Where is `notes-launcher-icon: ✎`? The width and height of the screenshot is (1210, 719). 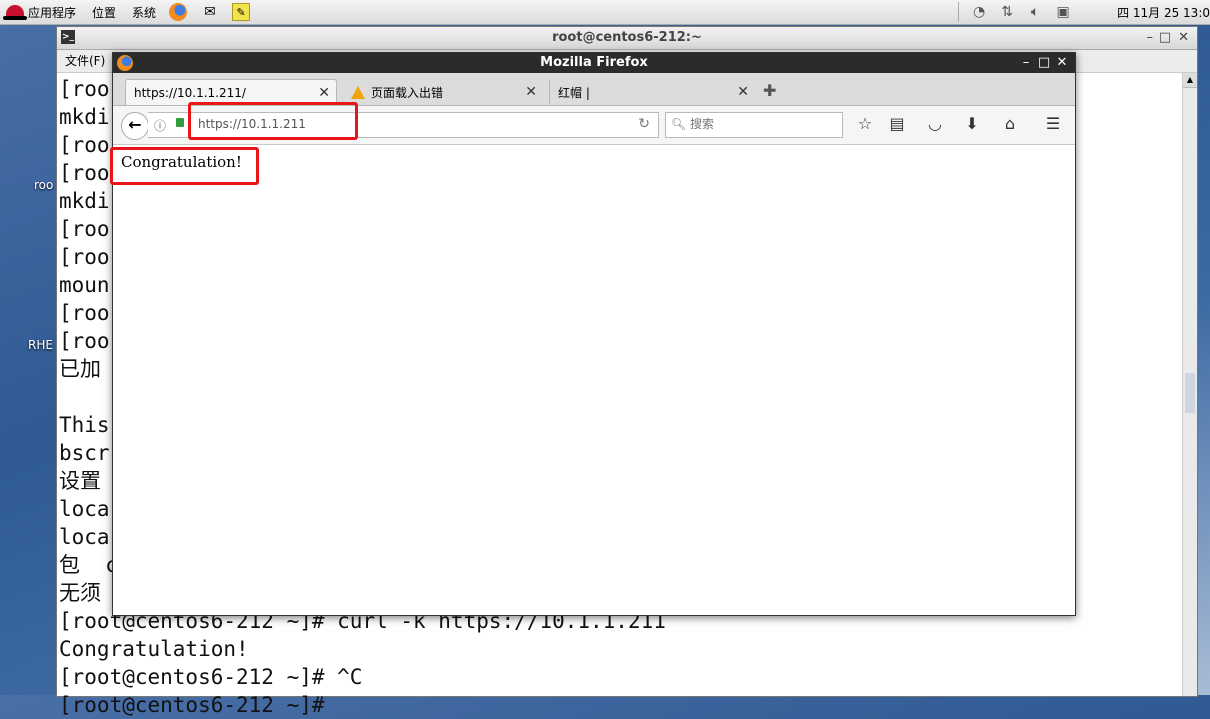
notes-launcher-icon: ✎ is located at coordinates (241, 12).